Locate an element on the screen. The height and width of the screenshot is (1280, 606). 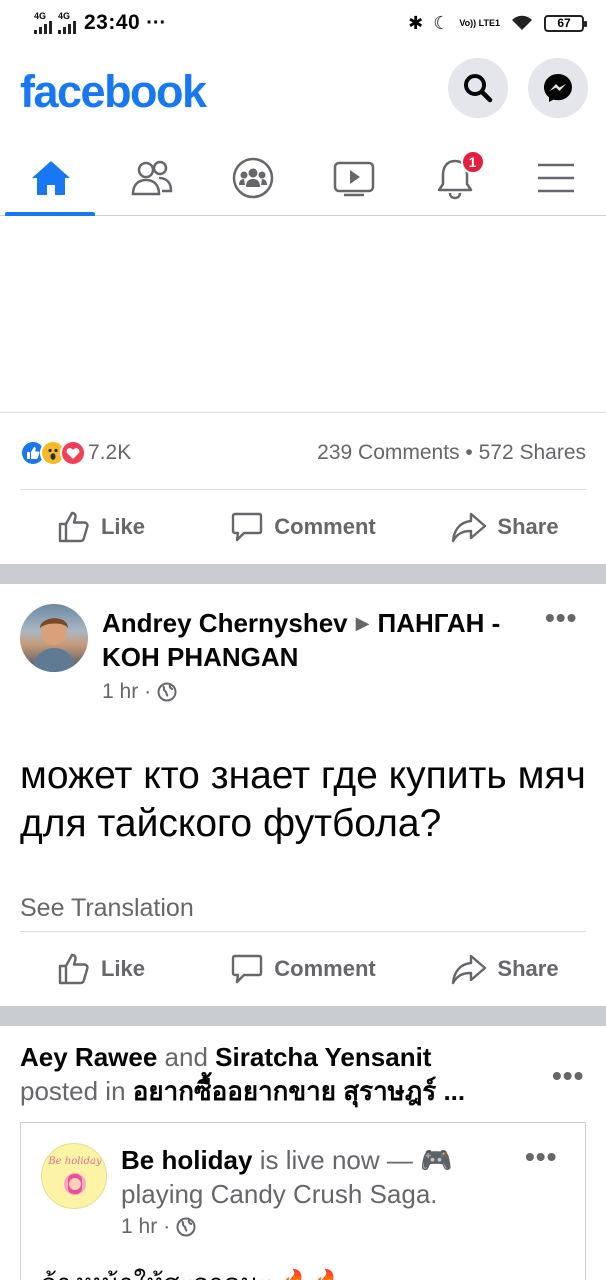
post-author-line: Andrey Chernyshev ▶ ПАНГАН - KOH PHANGAN is located at coordinates (317, 640).